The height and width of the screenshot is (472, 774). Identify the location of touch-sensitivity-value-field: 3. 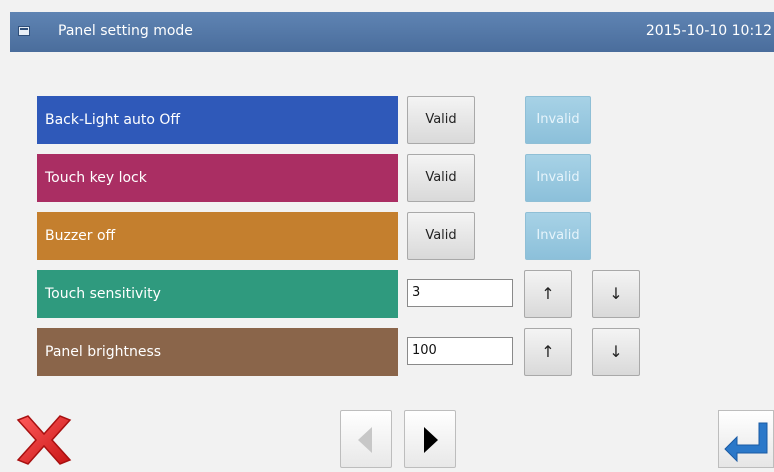
(460, 293).